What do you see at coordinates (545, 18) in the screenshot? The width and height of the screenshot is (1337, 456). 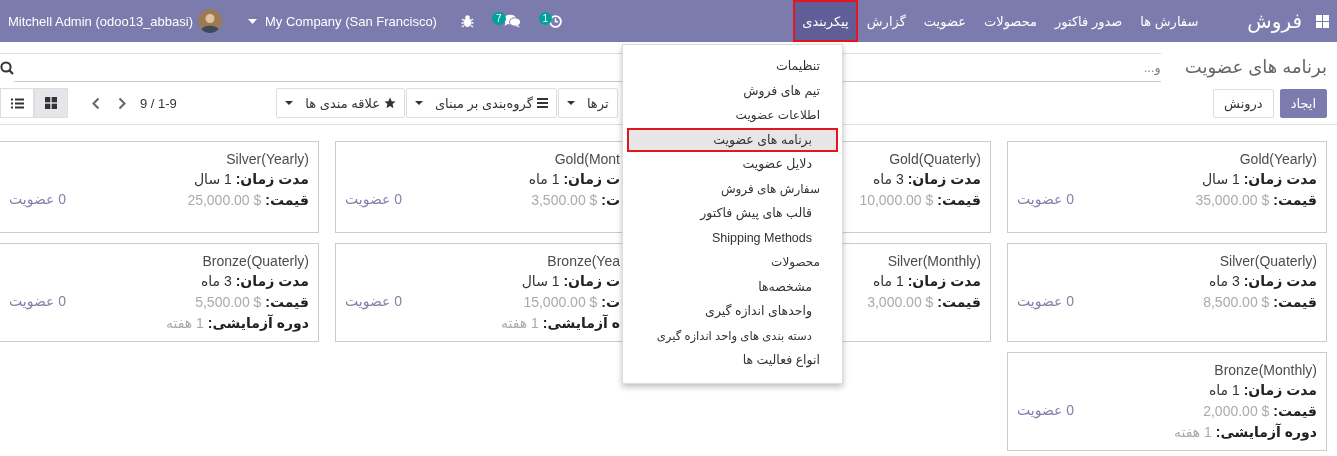 I see `activity-count-badge: 1` at bounding box center [545, 18].